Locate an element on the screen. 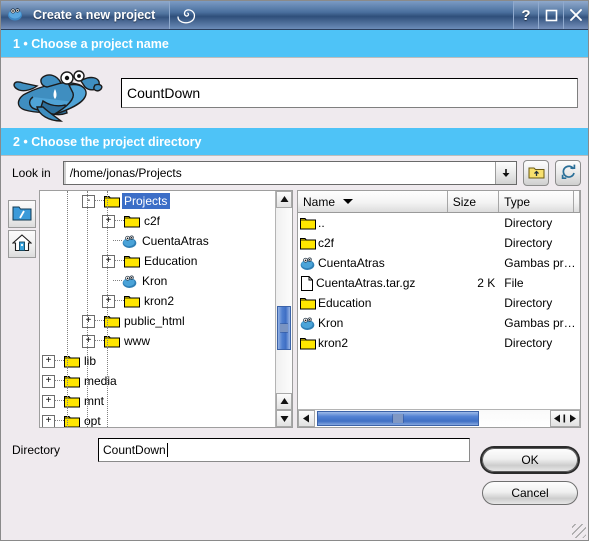 This screenshot has height=541, width=589. tree-node-media: + media is located at coordinates (157, 381).